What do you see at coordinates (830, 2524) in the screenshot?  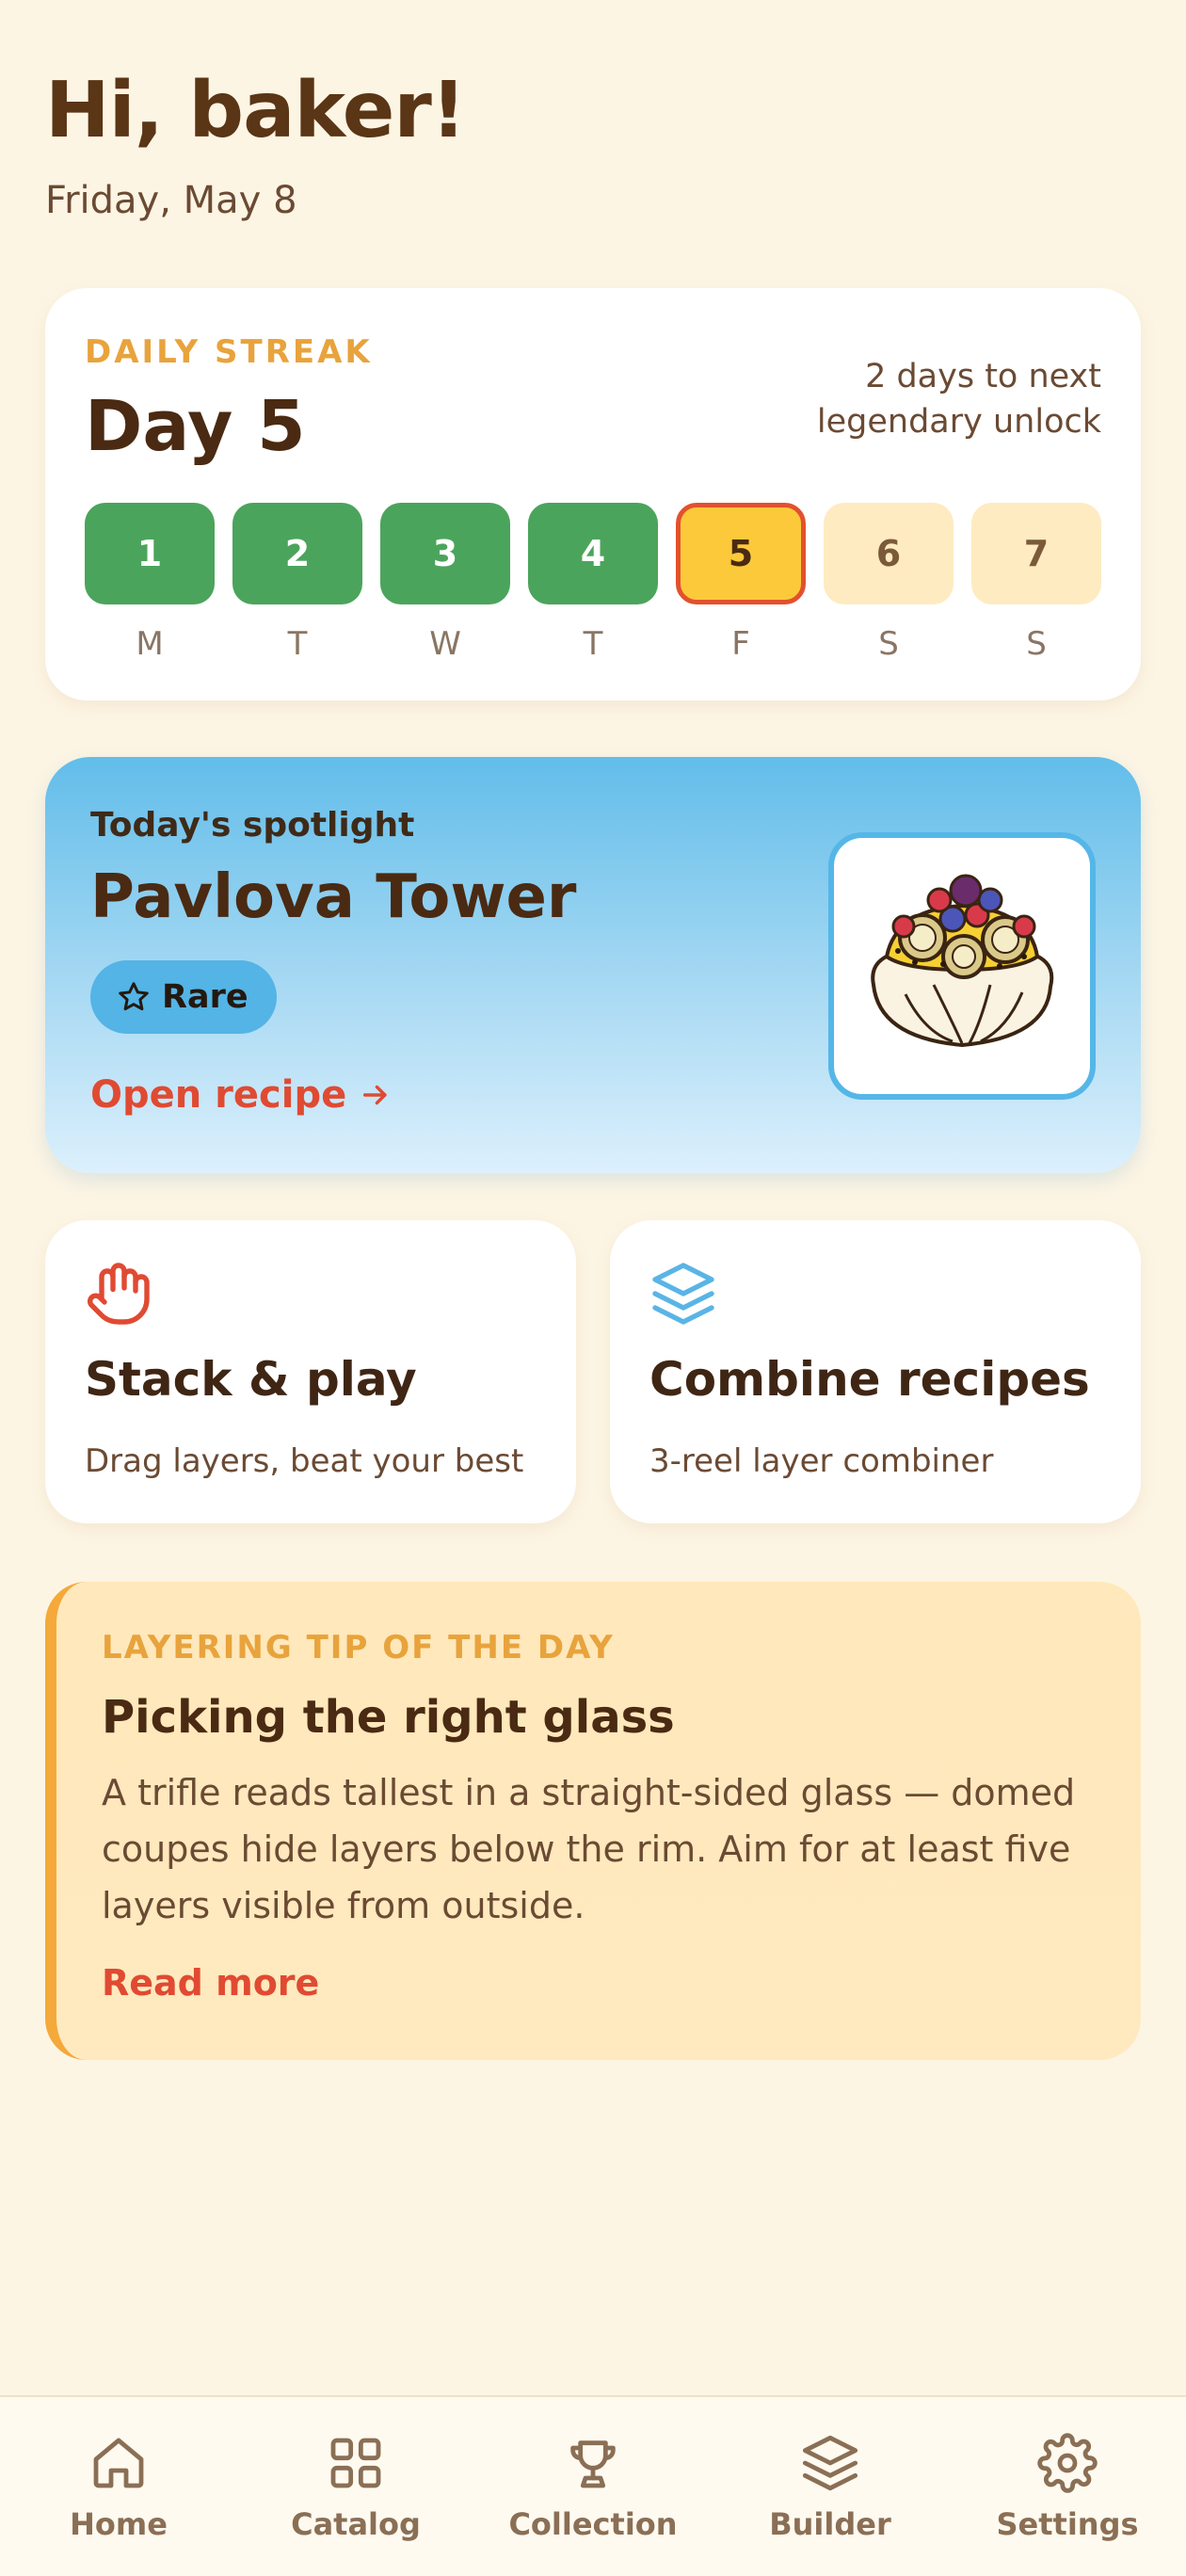 I see `tab-label: Builder` at bounding box center [830, 2524].